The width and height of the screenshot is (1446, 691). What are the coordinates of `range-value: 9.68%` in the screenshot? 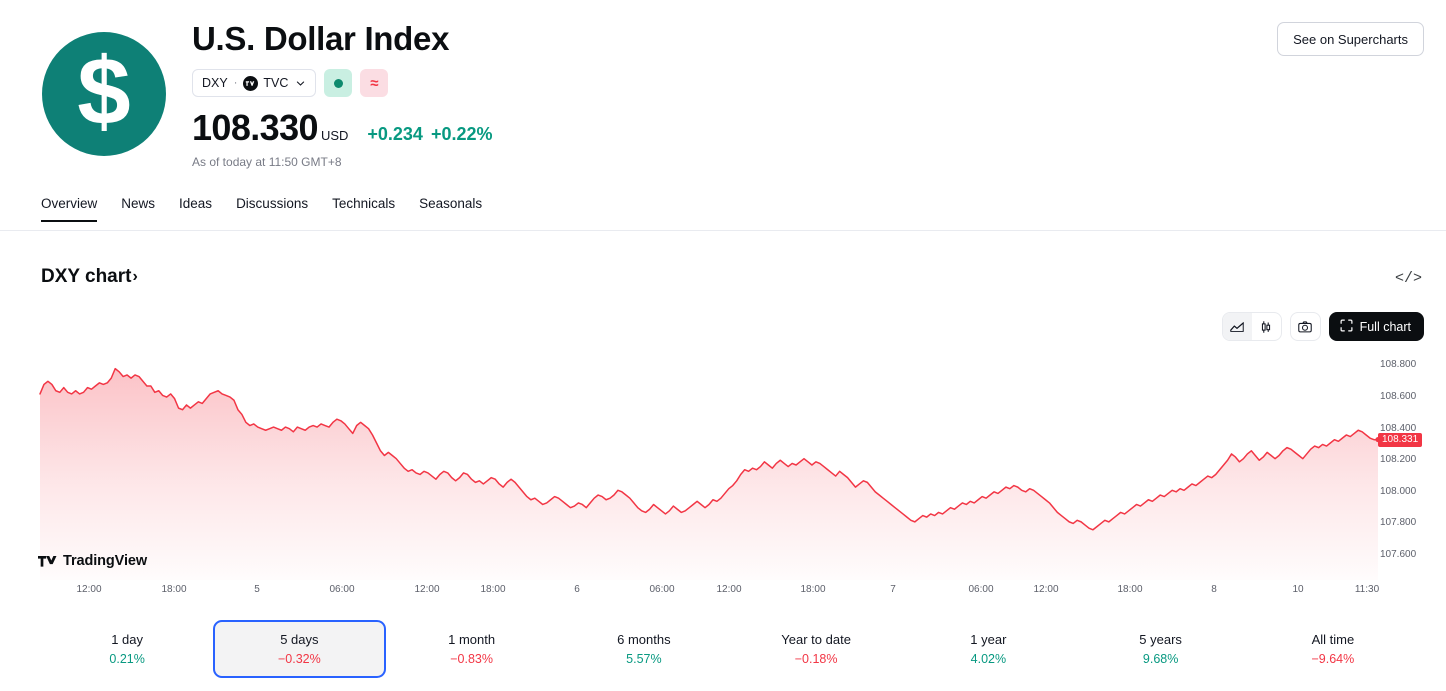 It's located at (1160, 659).